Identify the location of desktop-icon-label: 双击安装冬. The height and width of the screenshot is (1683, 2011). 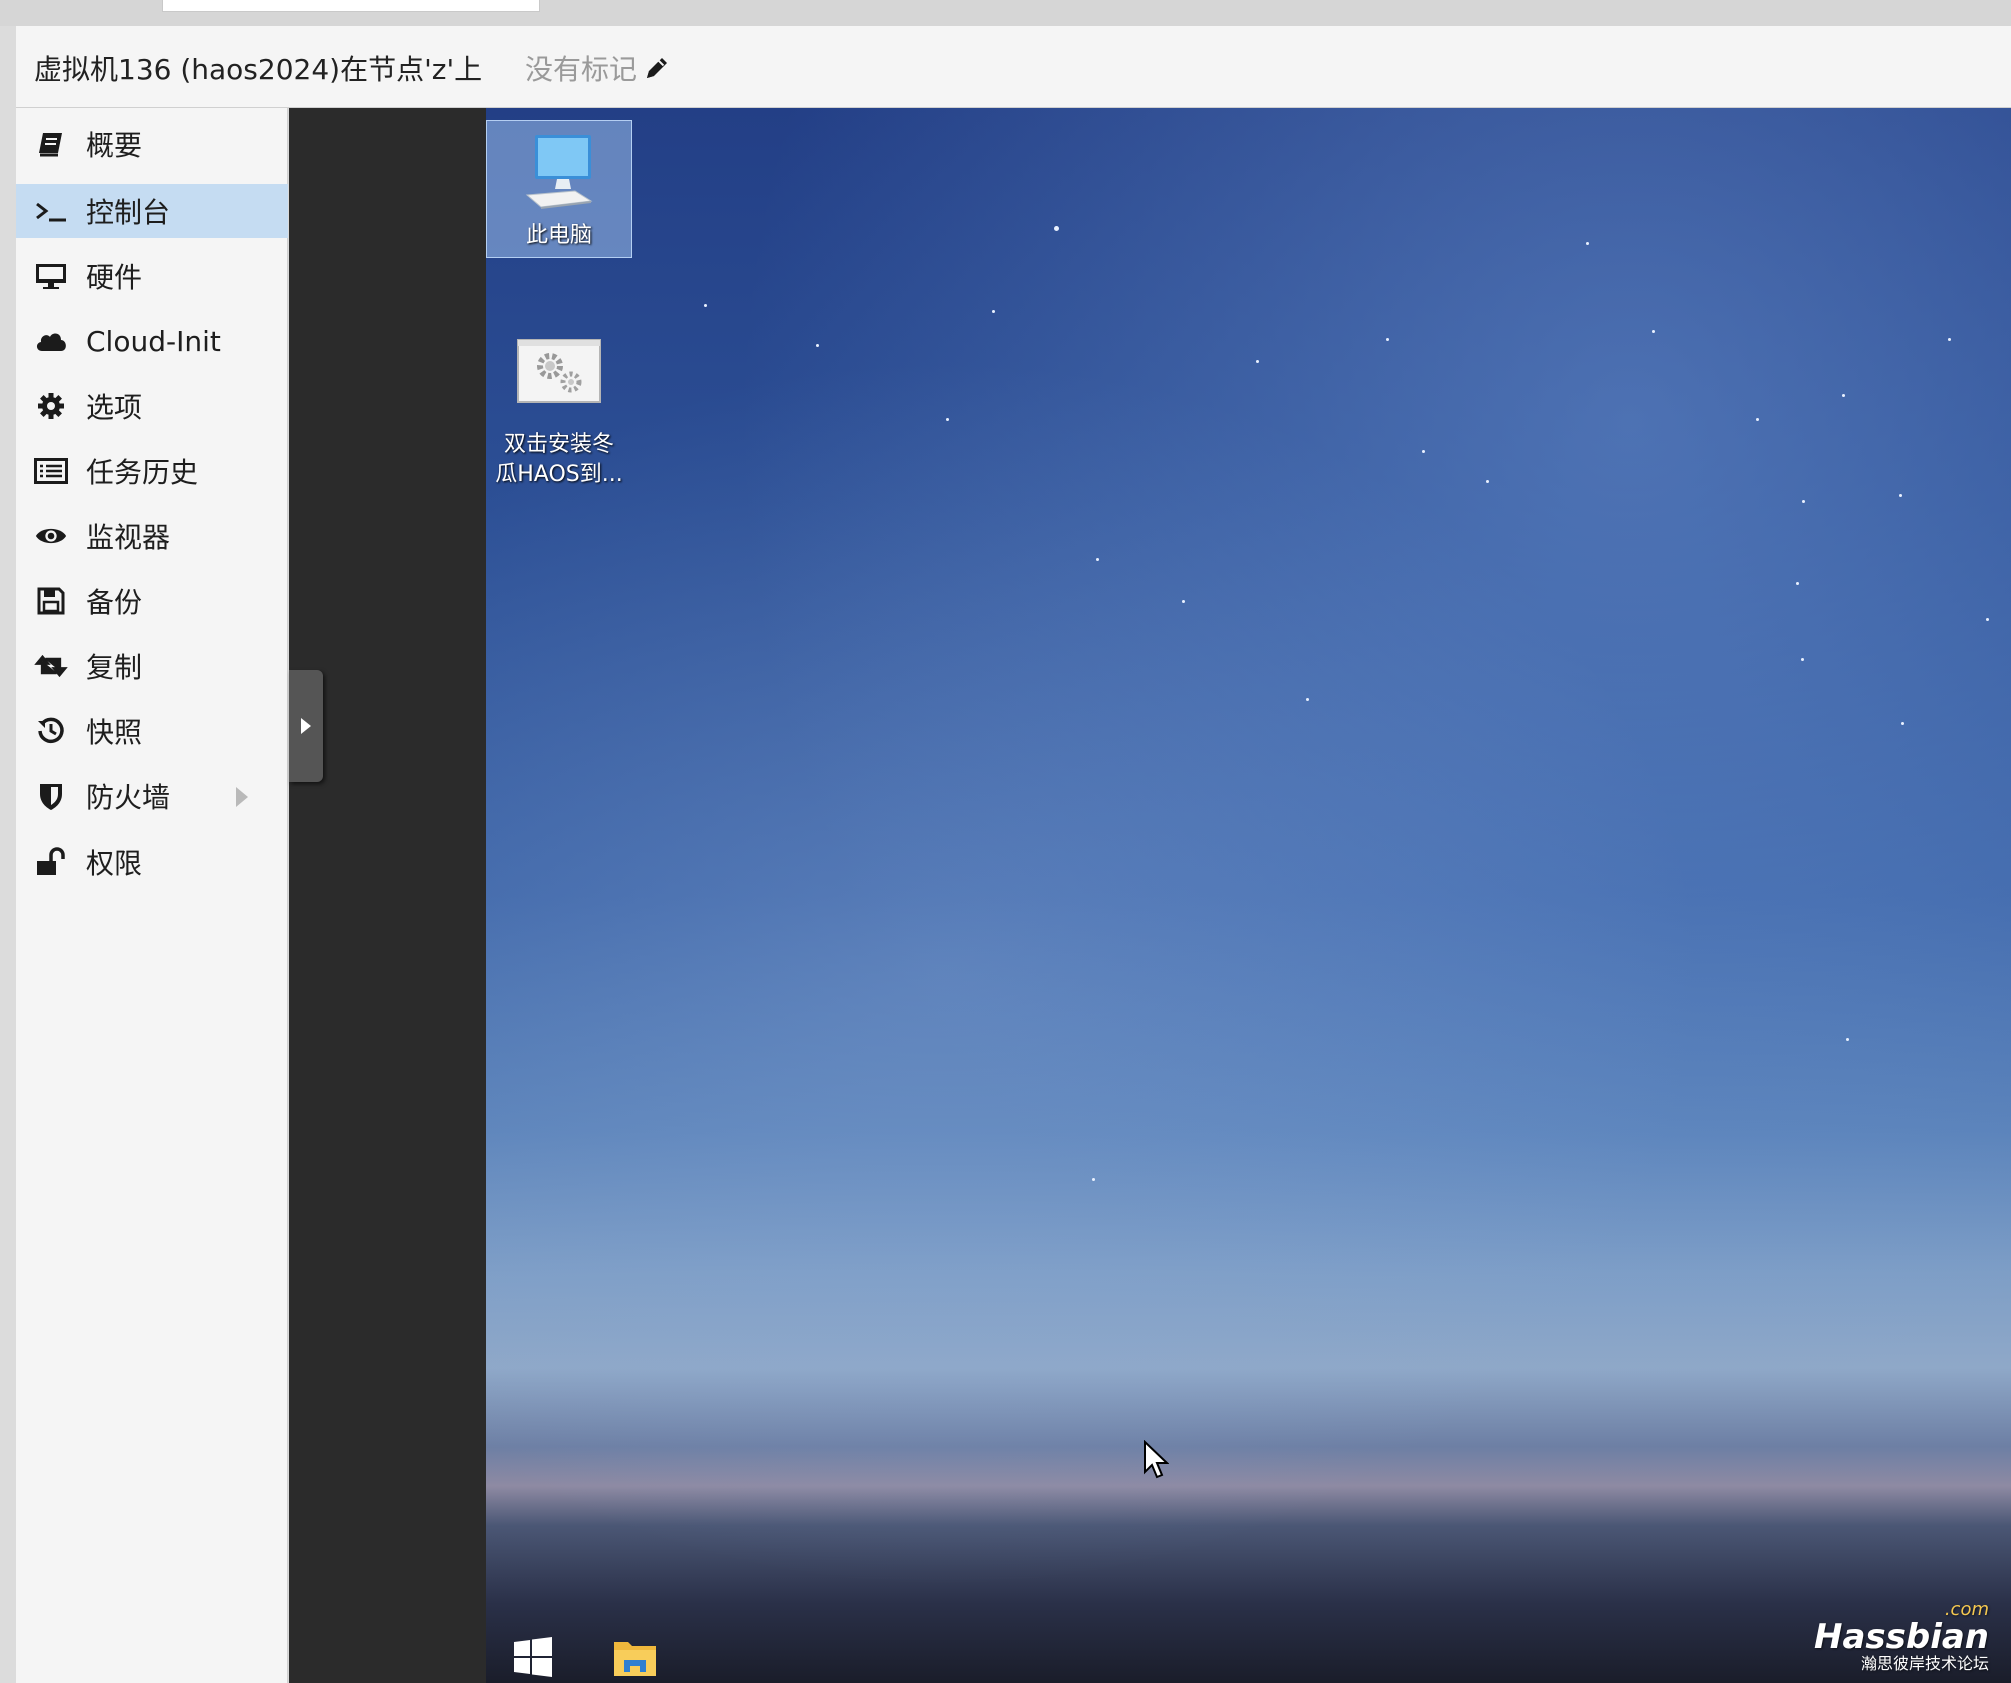
(558, 444).